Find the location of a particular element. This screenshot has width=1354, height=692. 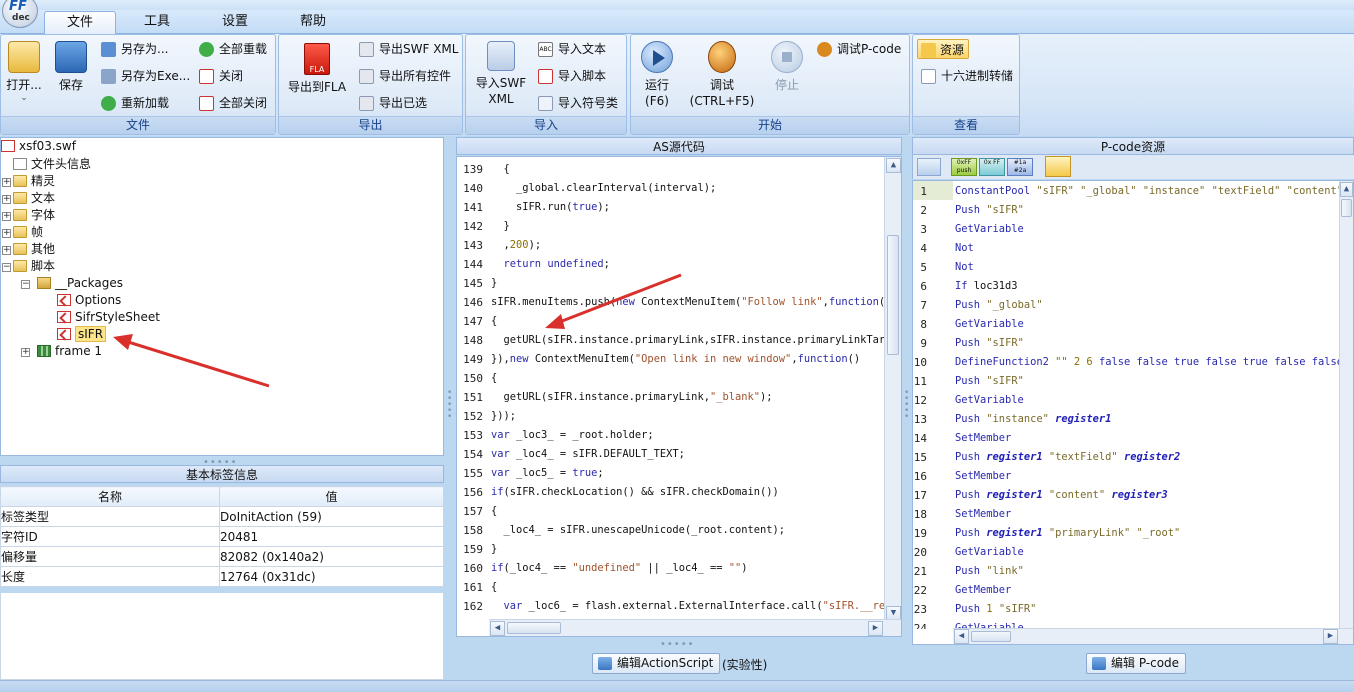

logo-dec-text: dec is located at coordinates (21, 18).